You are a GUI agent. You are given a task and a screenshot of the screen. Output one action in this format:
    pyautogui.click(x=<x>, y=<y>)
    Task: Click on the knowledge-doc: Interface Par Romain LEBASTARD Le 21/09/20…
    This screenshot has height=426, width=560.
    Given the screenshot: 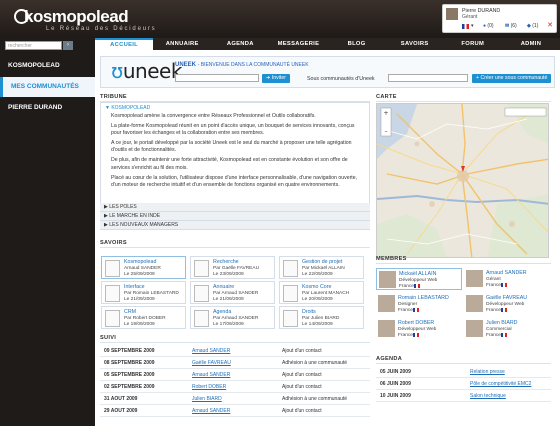 What is the action you would take?
    pyautogui.click(x=143, y=292)
    